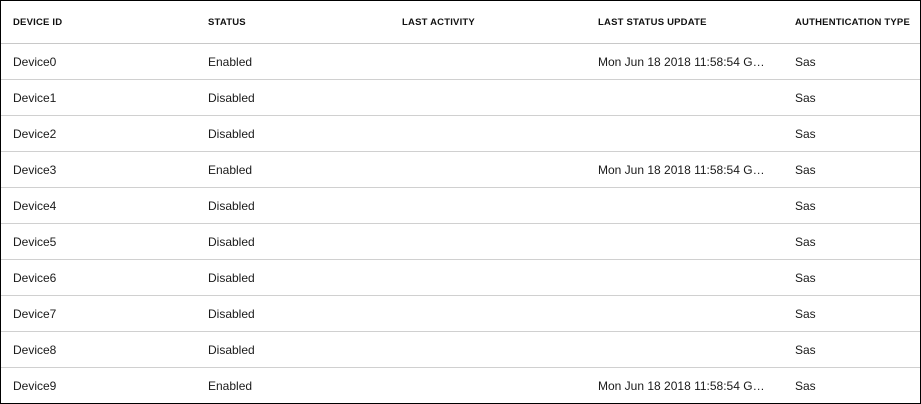  I want to click on table-row: Device5 Disabled Sas, so click(460, 241).